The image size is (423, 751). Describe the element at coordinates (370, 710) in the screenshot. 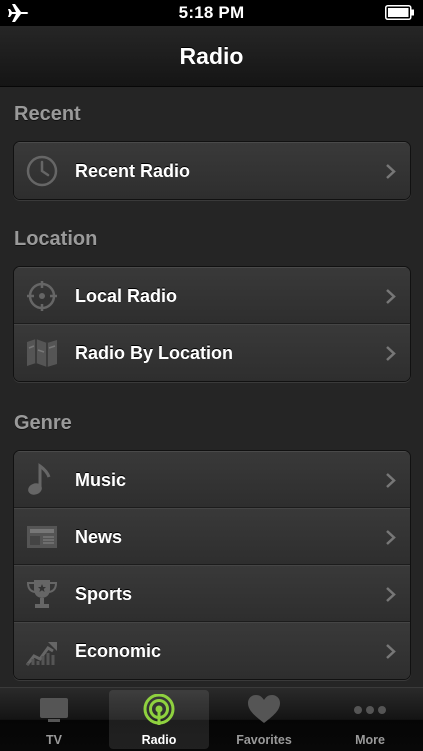

I see `more-dots-icon` at that location.